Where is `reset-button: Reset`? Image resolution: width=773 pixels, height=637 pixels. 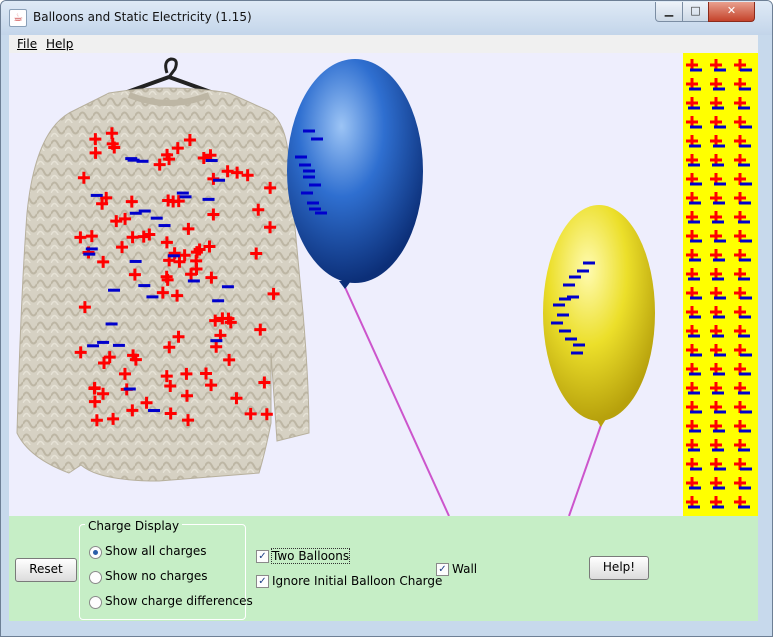 reset-button: Reset is located at coordinates (46, 570).